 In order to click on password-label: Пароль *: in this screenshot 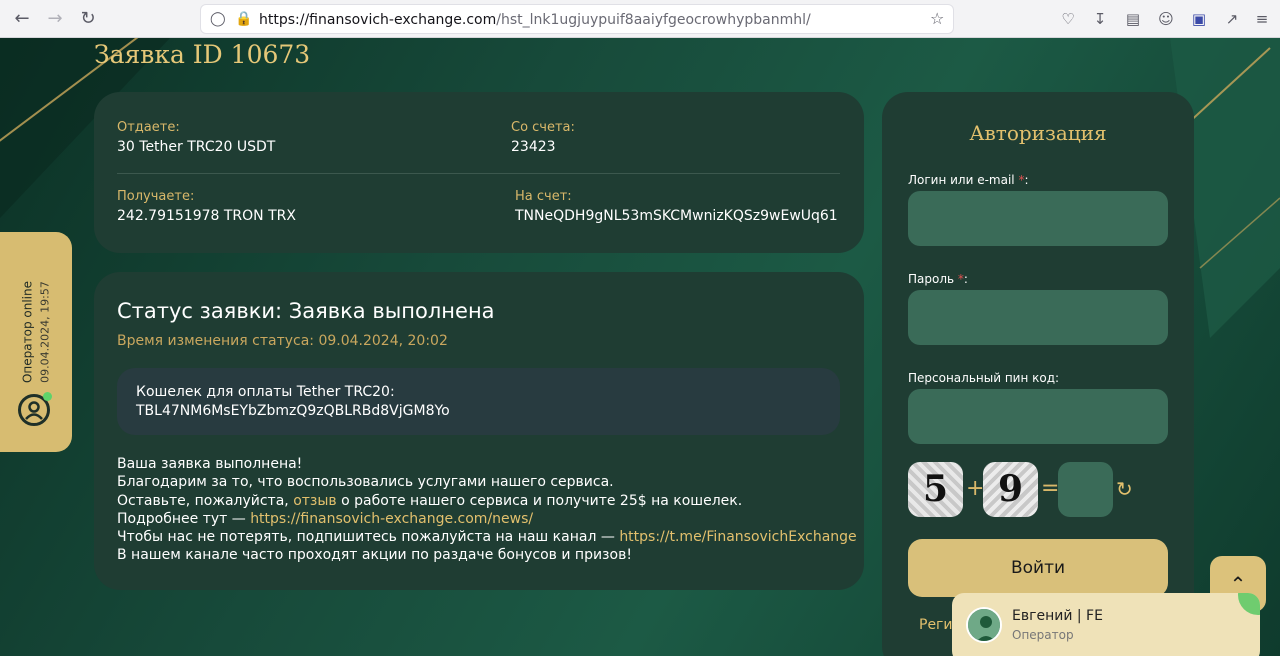, I will do `click(938, 279)`.